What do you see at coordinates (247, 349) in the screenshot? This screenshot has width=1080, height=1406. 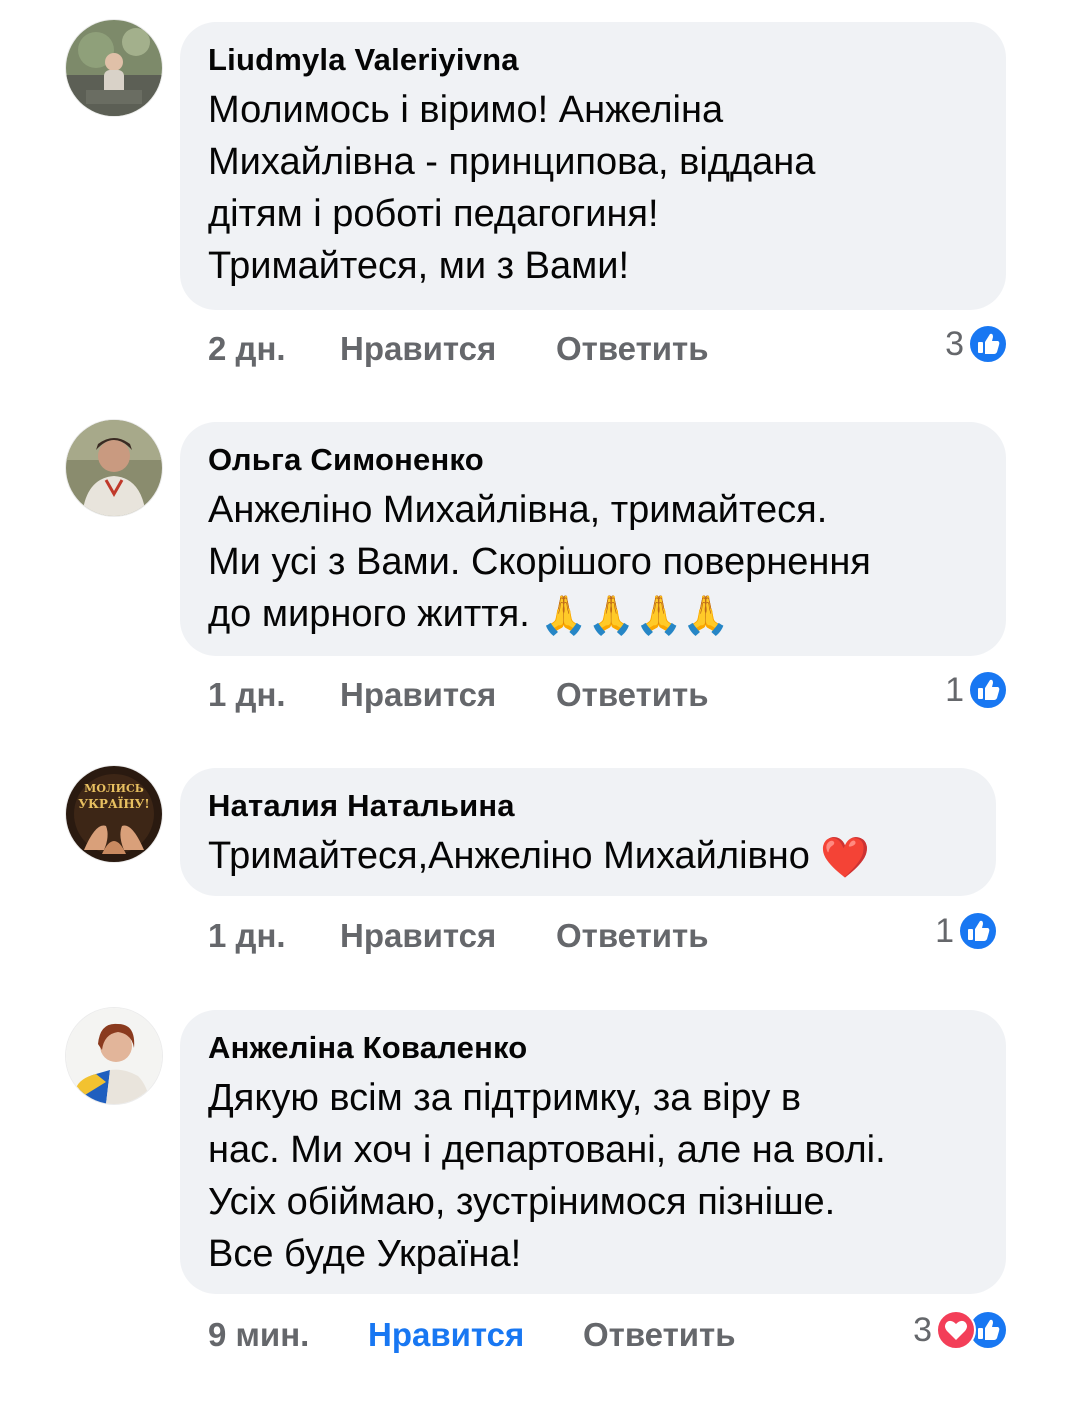 I see `comment-time: 2 дн.` at bounding box center [247, 349].